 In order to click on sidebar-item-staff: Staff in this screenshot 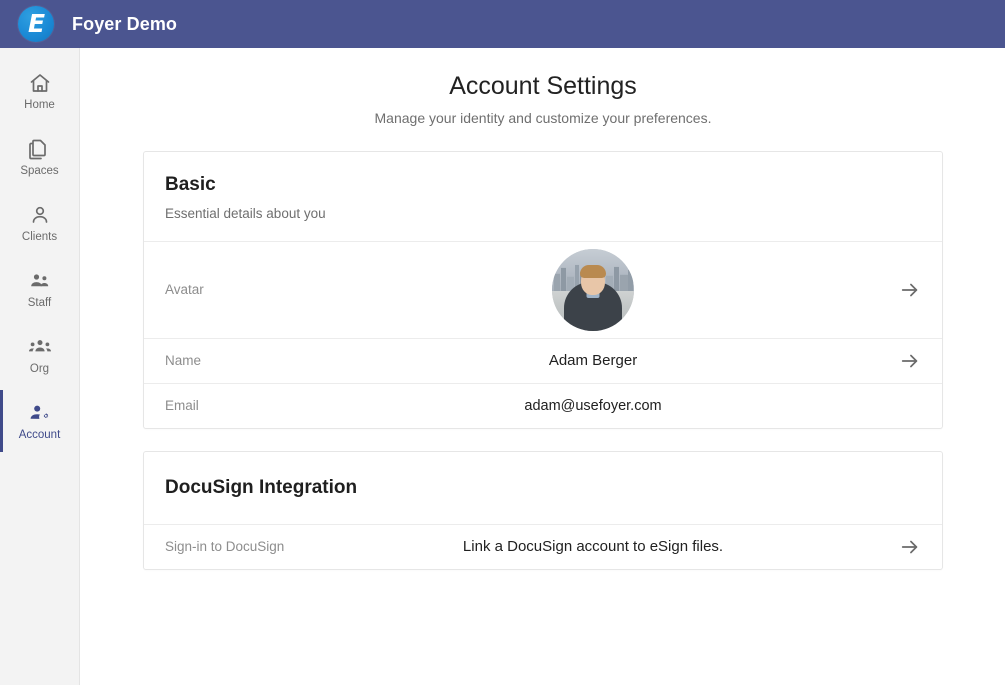, I will do `click(39, 289)`.